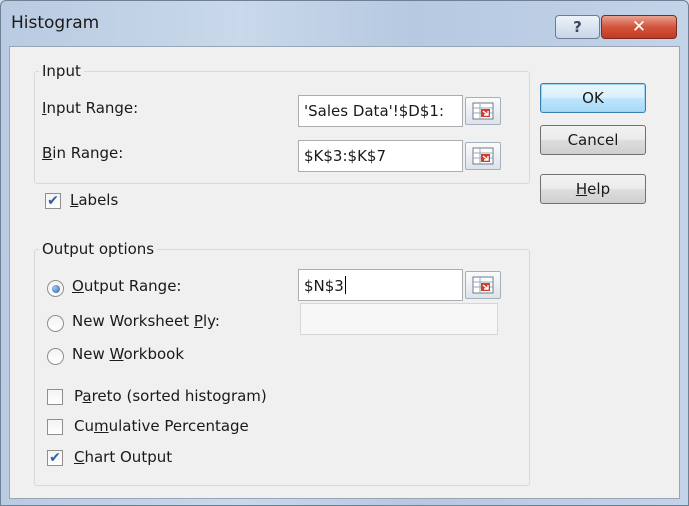  I want to click on pareto-checkbox, so click(55, 397).